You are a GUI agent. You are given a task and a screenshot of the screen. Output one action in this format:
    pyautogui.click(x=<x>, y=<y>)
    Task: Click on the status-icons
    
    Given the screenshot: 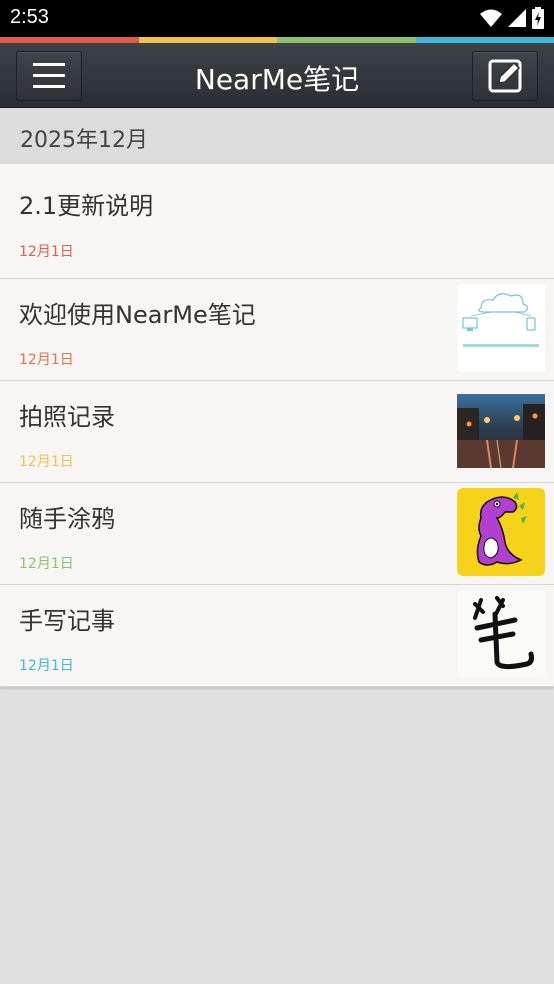 What is the action you would take?
    pyautogui.click(x=512, y=18)
    